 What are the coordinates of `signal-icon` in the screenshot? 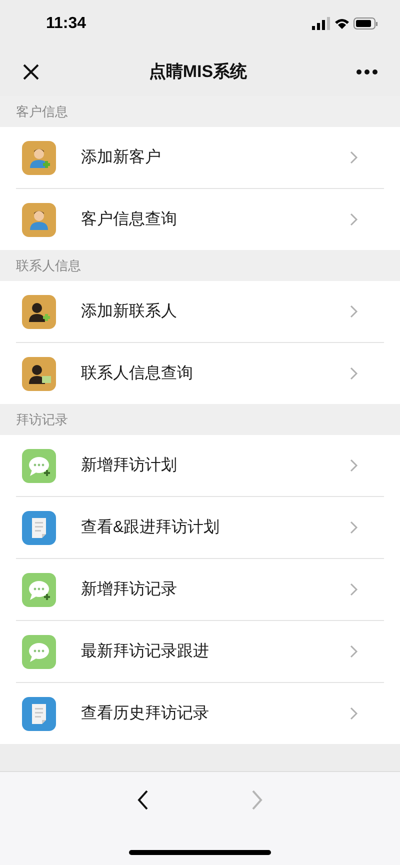 It's located at (321, 23).